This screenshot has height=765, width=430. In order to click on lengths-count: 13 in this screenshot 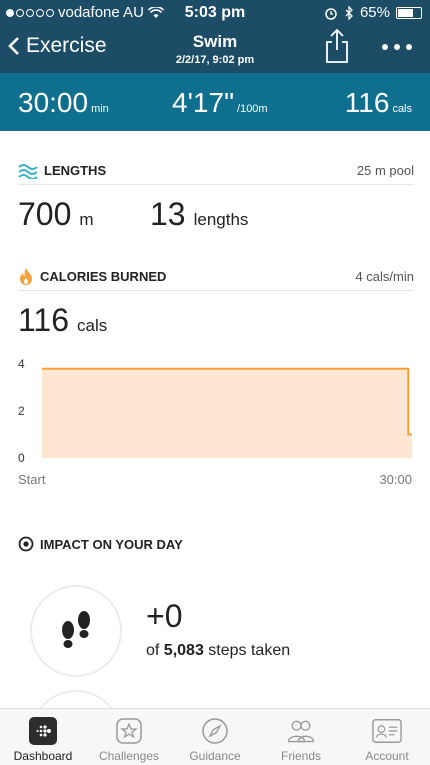, I will do `click(168, 214)`.